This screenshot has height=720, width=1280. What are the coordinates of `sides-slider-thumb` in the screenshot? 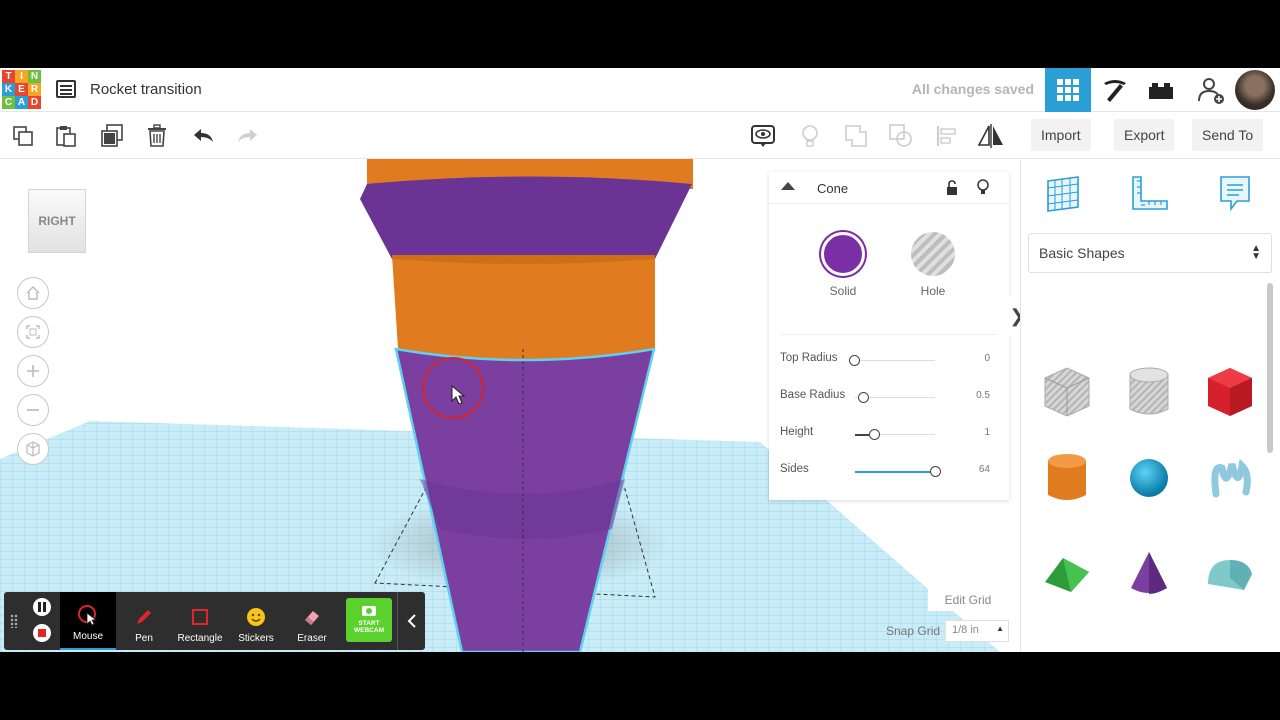 It's located at (935, 471).